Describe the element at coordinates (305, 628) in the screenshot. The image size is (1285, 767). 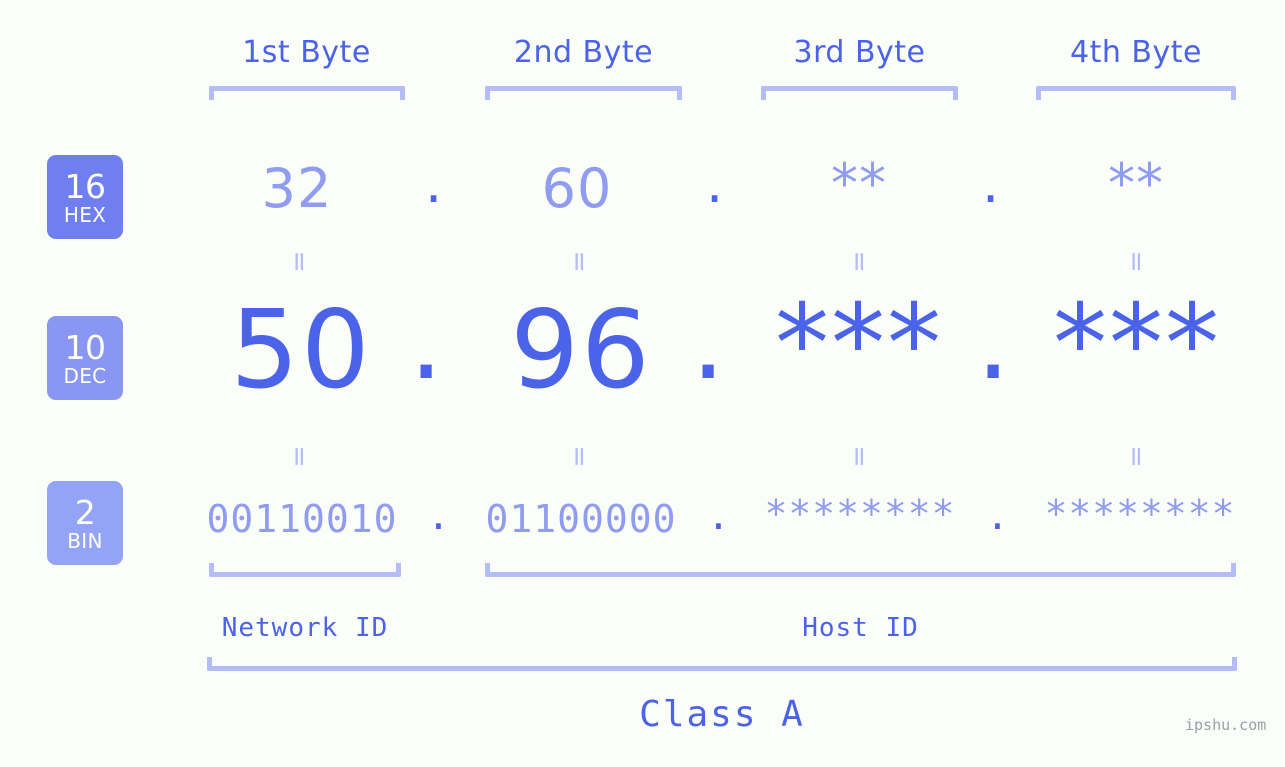
I see `network-id-label: Network ID` at that location.